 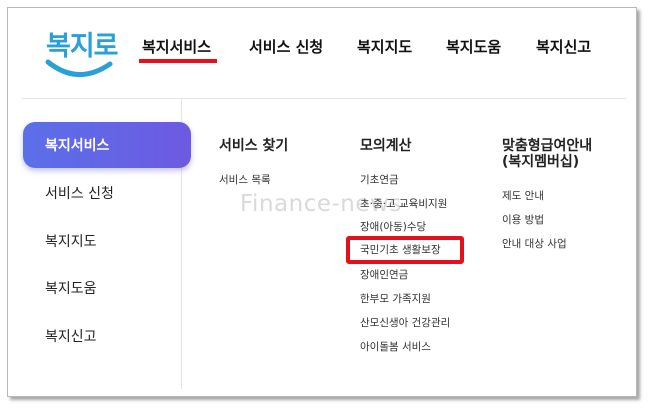 What do you see at coordinates (379, 179) in the screenshot?
I see `link-basic-pension: 기초연금` at bounding box center [379, 179].